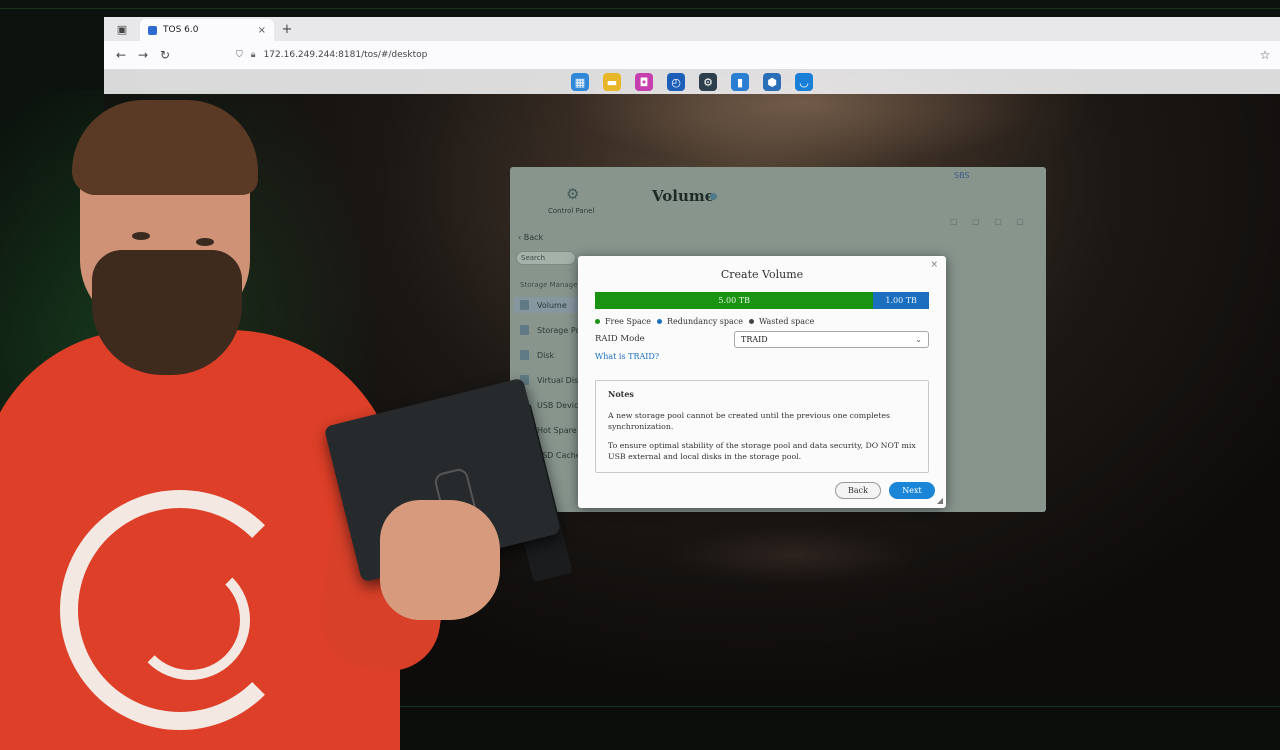 This screenshot has height=750, width=1280. I want to click on window-toolbar-icons: ▢ ▢ ▢ ▢, so click(990, 221).